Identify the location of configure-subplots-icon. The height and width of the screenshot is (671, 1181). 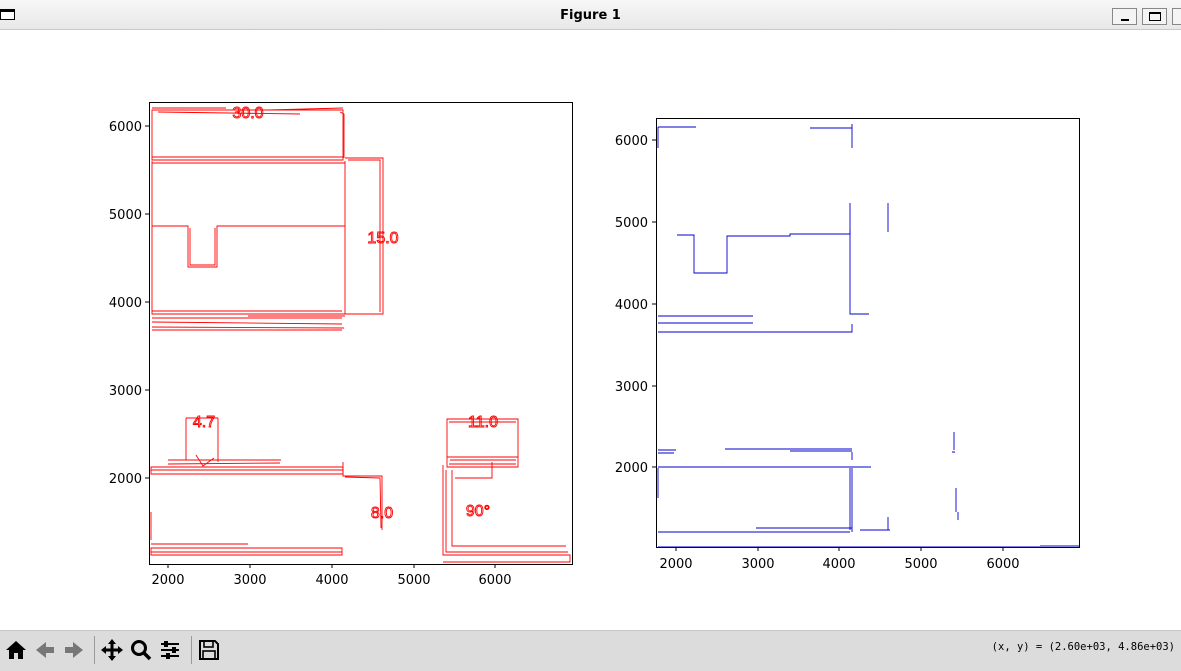
(170, 650).